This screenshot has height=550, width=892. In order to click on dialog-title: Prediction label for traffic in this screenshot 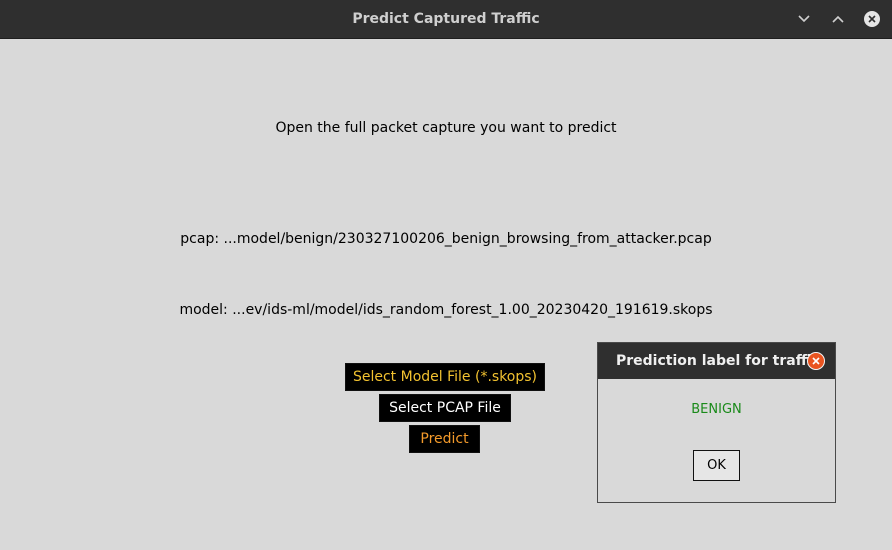, I will do `click(718, 361)`.